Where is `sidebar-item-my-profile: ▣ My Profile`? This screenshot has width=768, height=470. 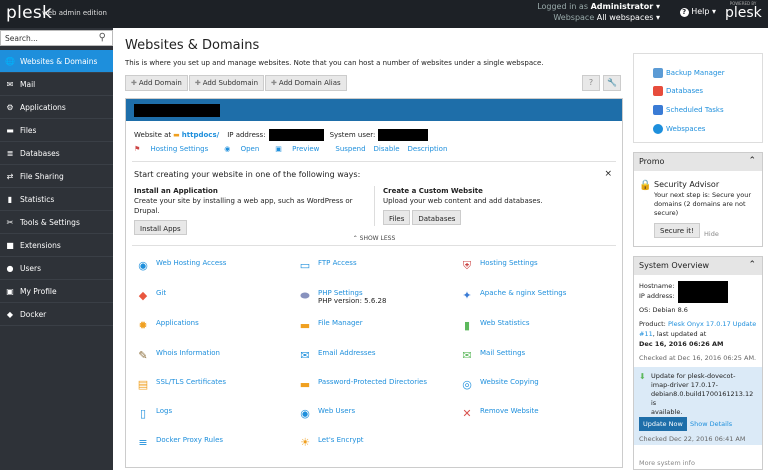 sidebar-item-my-profile: ▣ My Profile is located at coordinates (56, 291).